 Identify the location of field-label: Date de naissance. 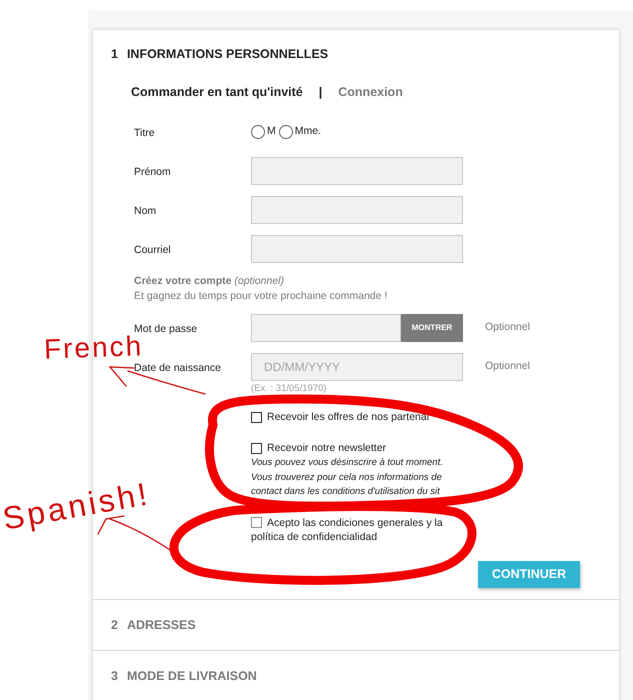
(177, 368).